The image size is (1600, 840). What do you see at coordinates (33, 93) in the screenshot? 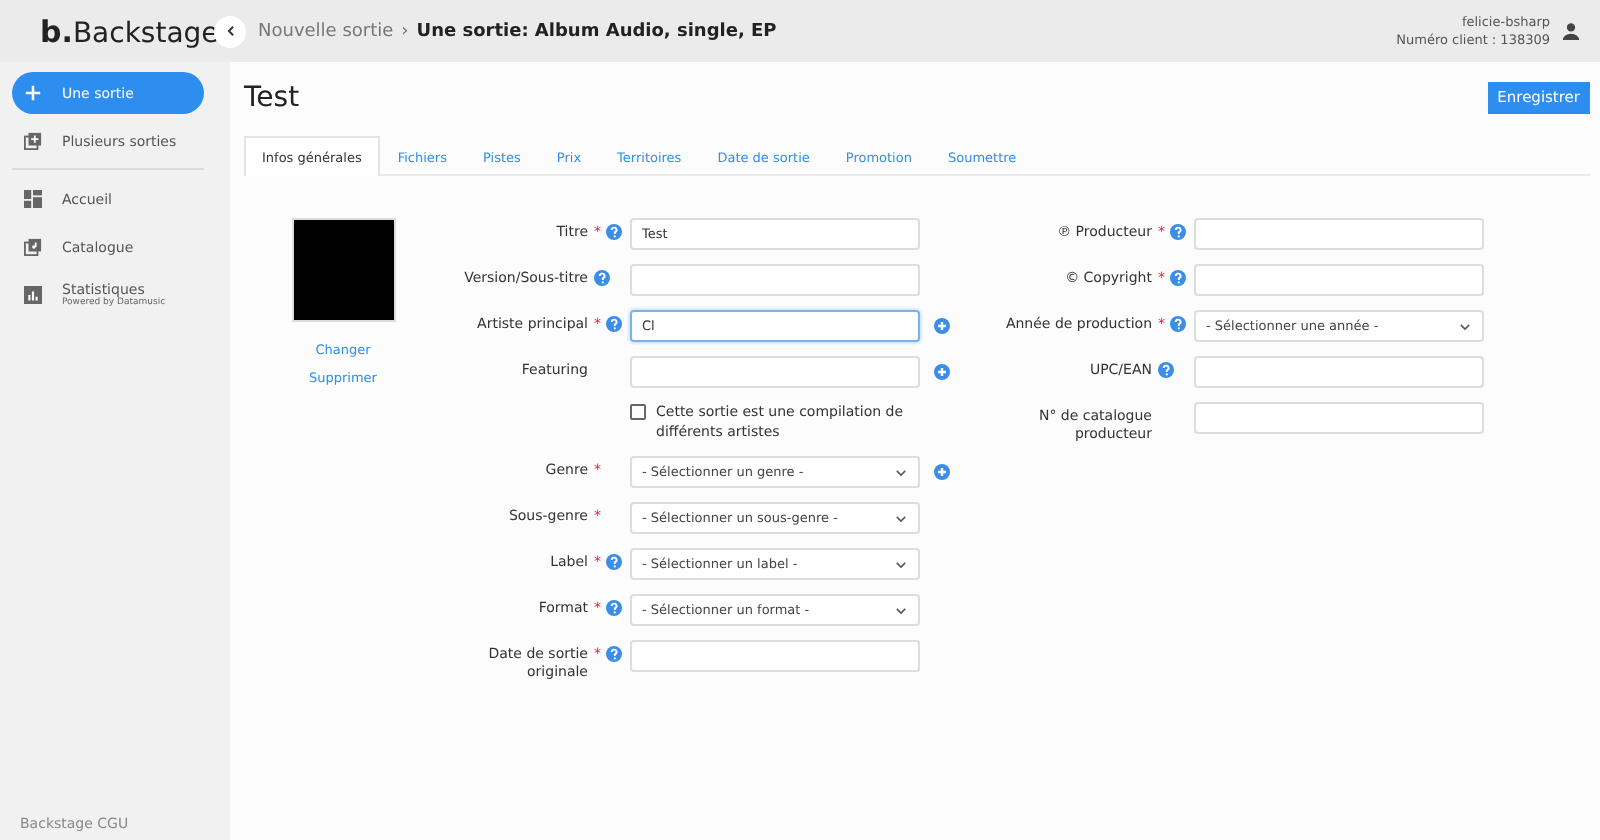
I see `plus-icon` at bounding box center [33, 93].